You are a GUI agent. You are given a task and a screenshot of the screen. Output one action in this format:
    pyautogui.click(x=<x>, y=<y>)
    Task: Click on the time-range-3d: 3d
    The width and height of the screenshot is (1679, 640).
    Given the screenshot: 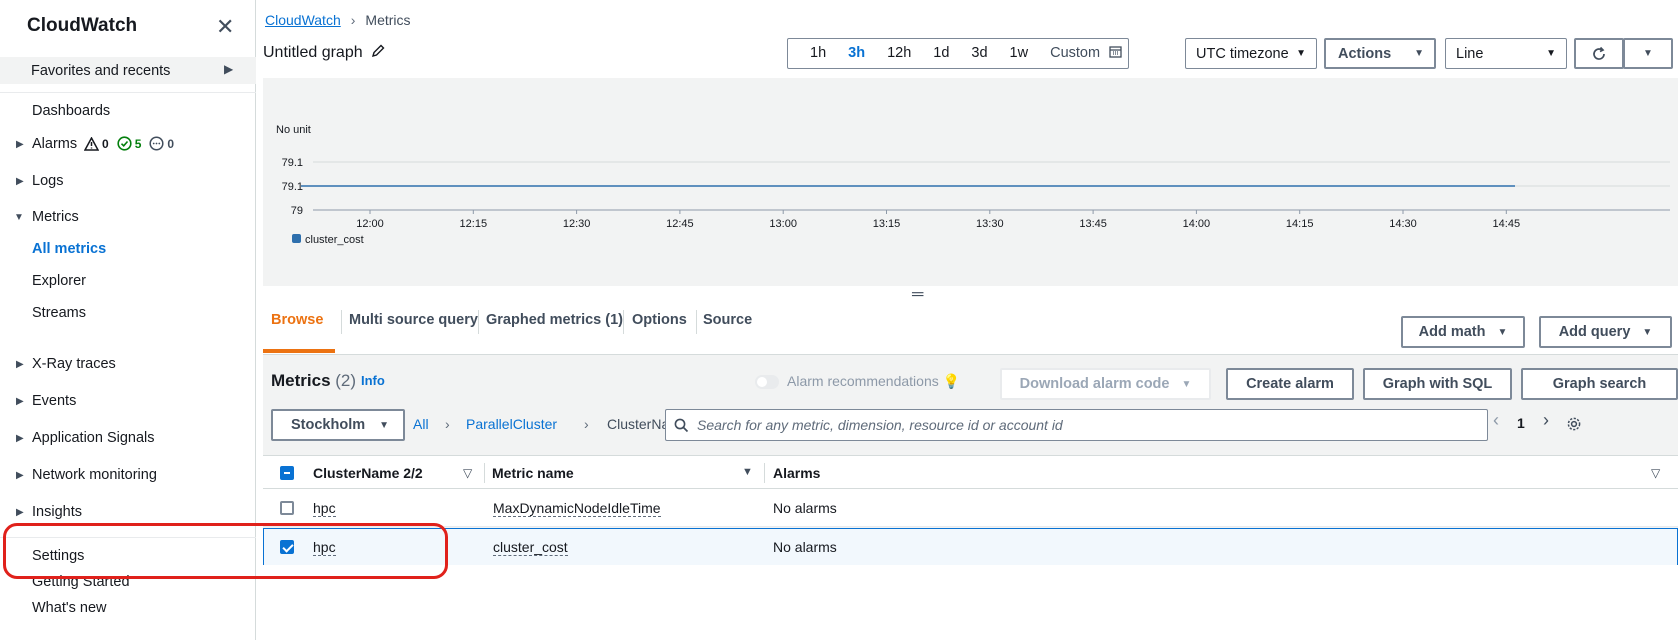 What is the action you would take?
    pyautogui.click(x=979, y=53)
    